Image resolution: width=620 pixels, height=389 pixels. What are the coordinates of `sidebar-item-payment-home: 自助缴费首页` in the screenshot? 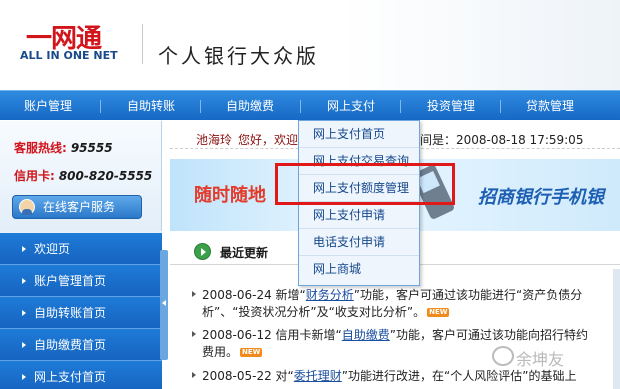 It's located at (81, 345).